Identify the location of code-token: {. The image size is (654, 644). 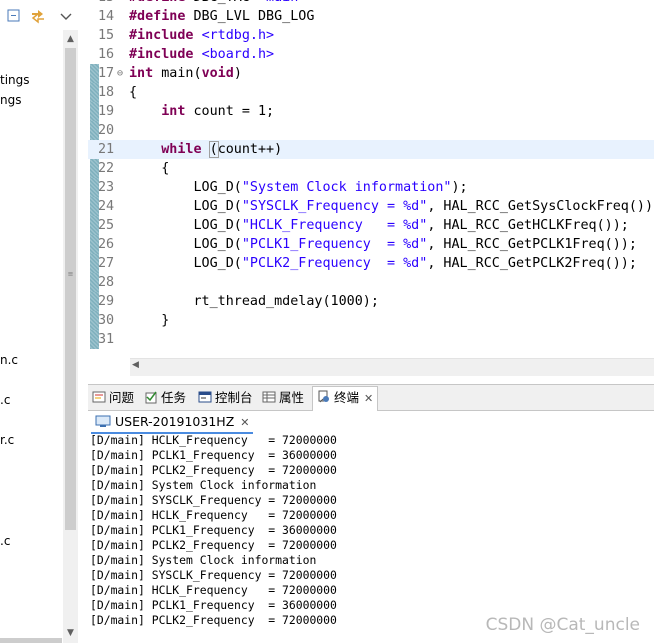
(133, 92).